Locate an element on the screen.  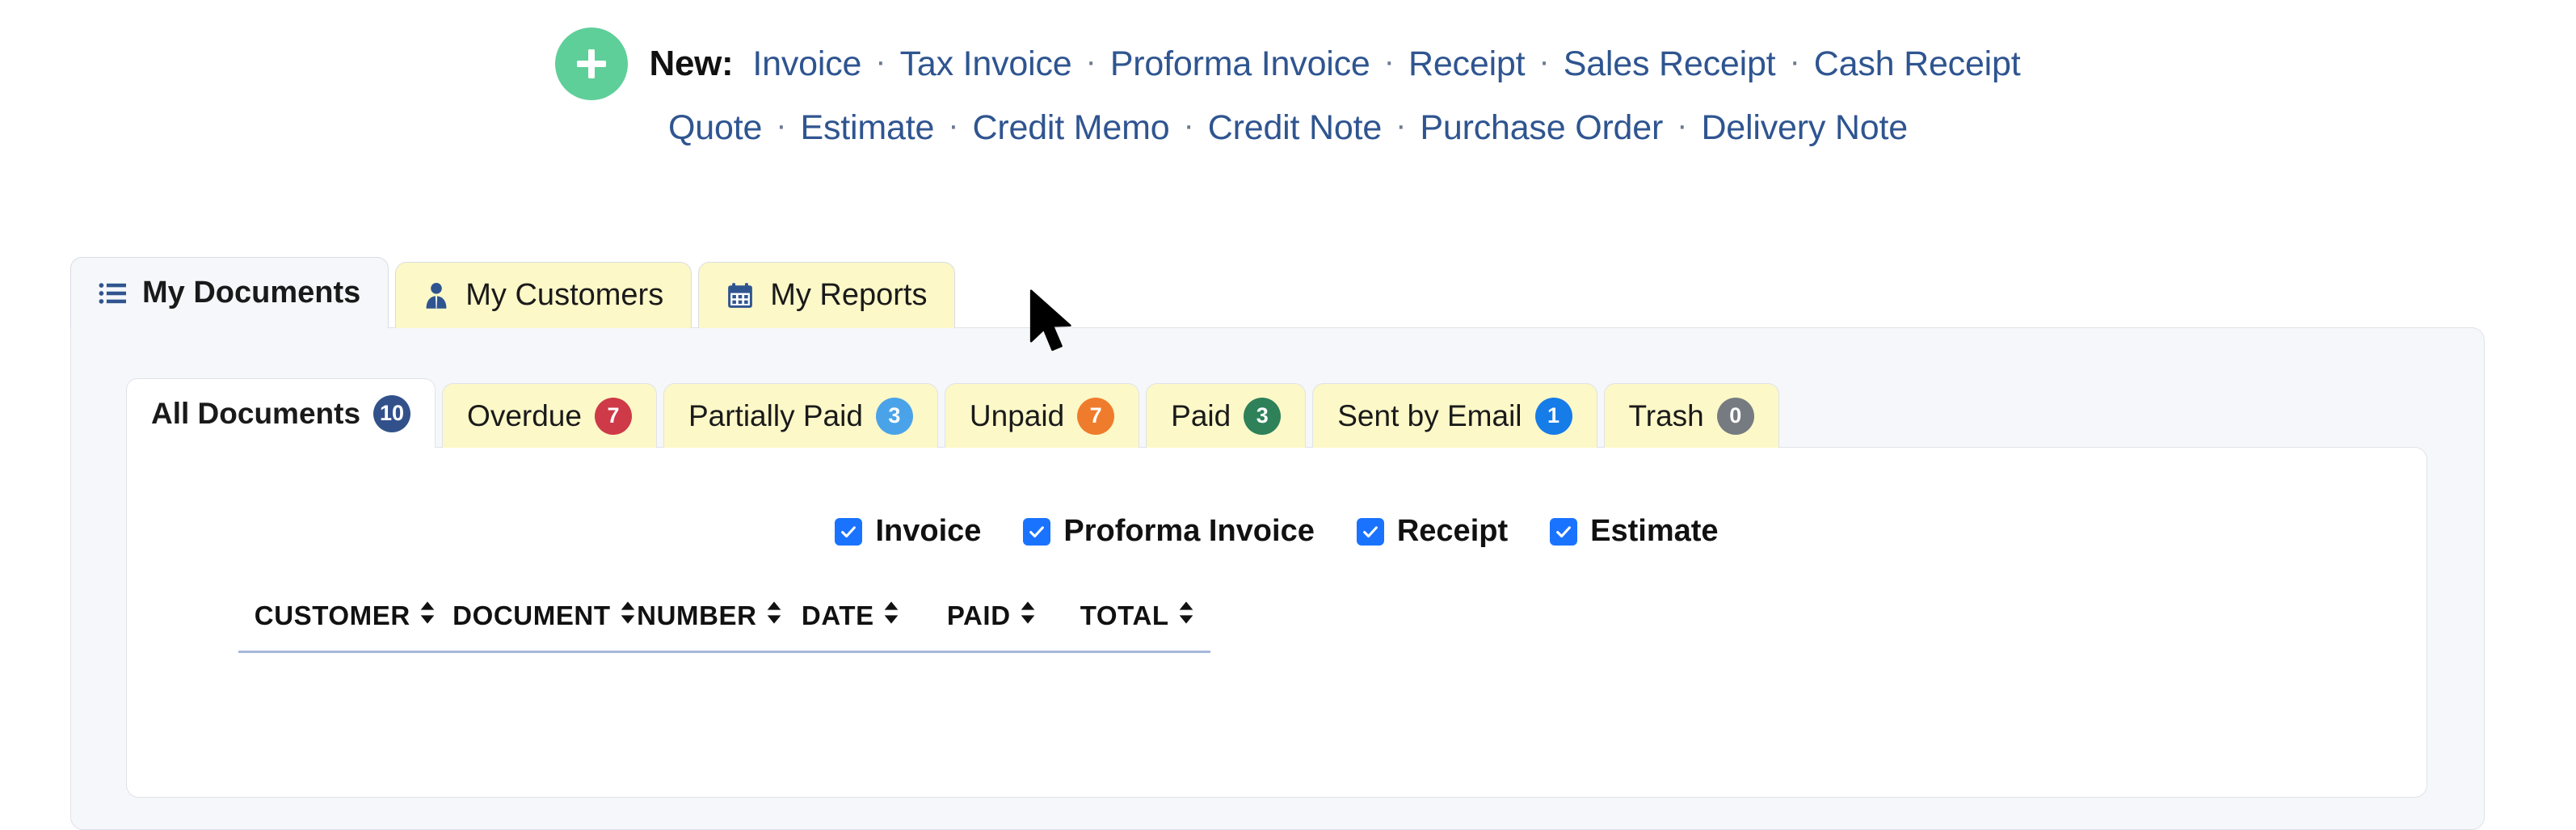
tab-my-reports: My Reports is located at coordinates (827, 295).